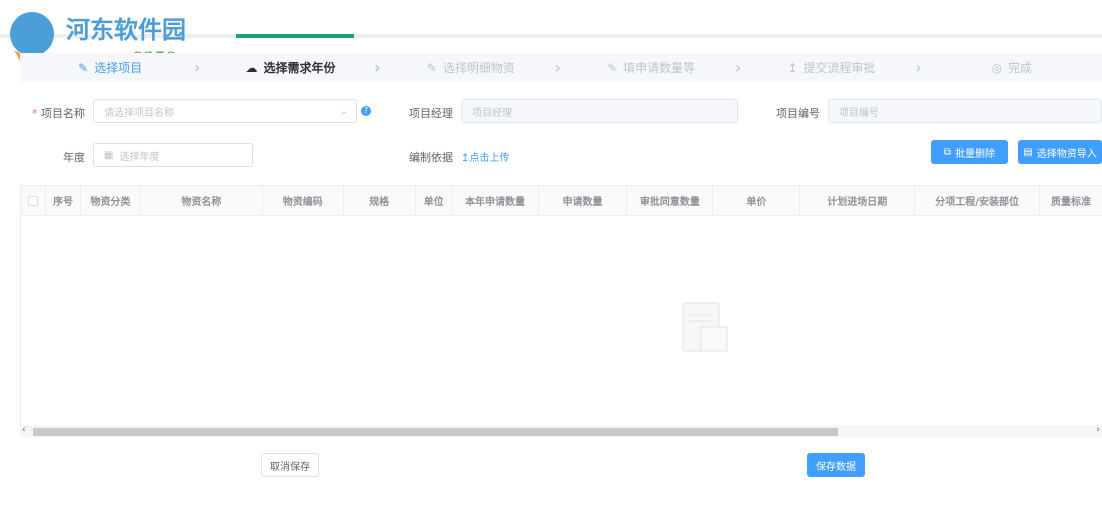  I want to click on svg-text: 河东软件园, so click(126, 29).